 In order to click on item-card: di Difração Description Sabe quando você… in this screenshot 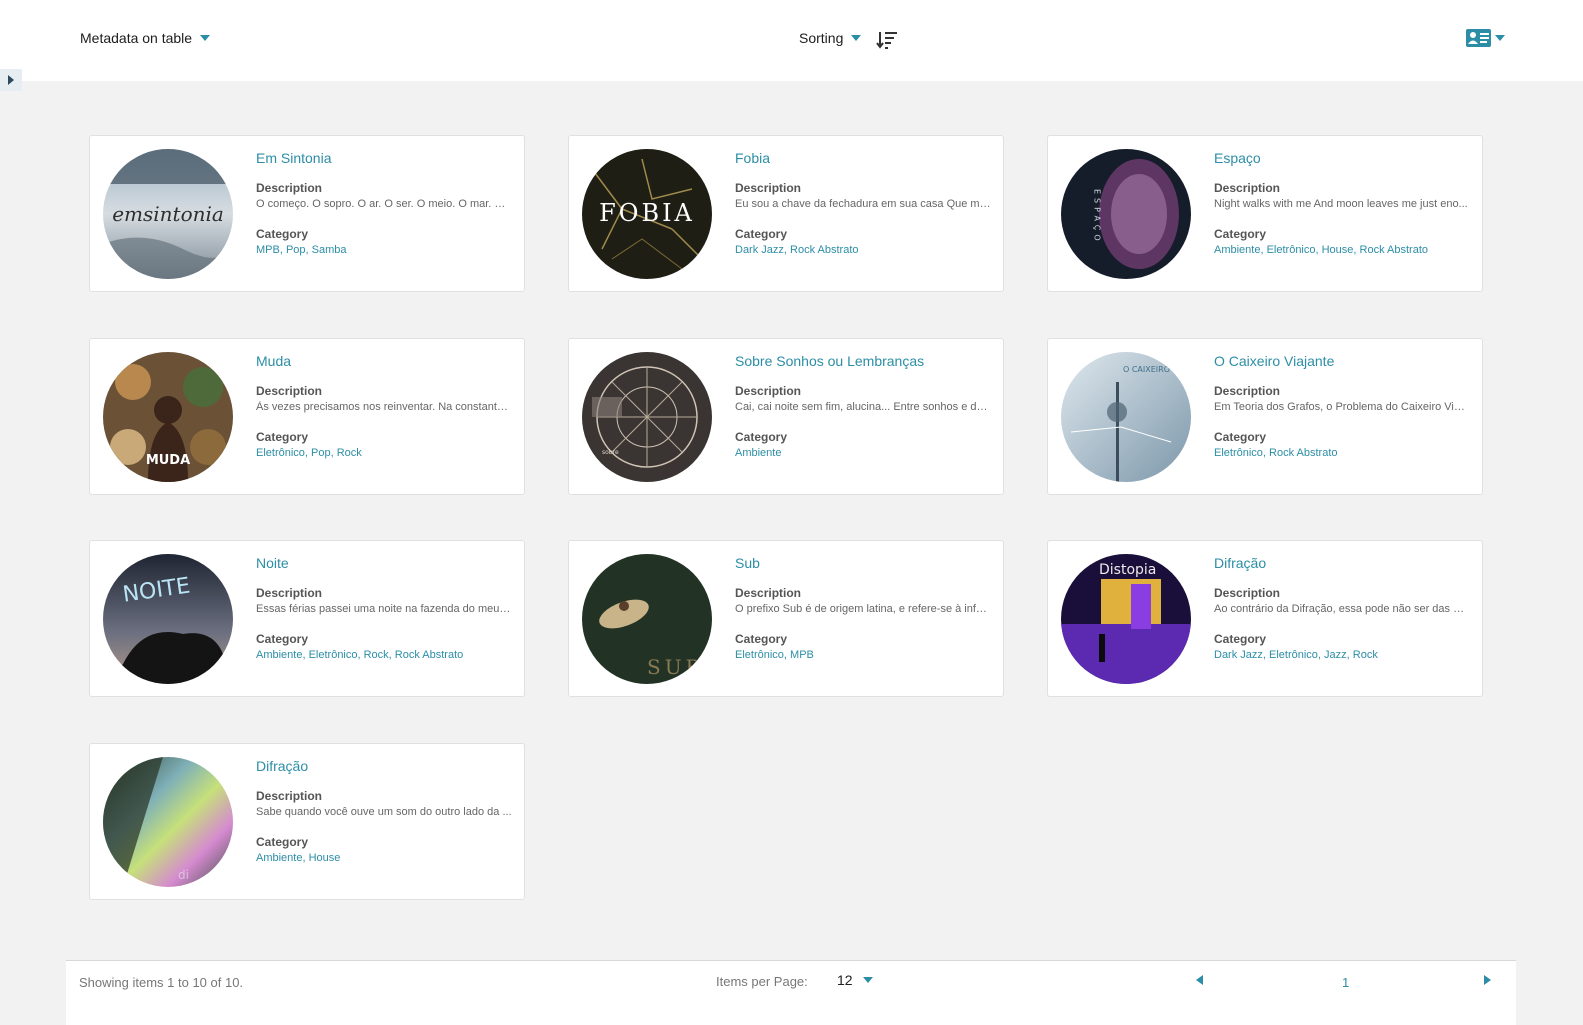, I will do `click(307, 821)`.